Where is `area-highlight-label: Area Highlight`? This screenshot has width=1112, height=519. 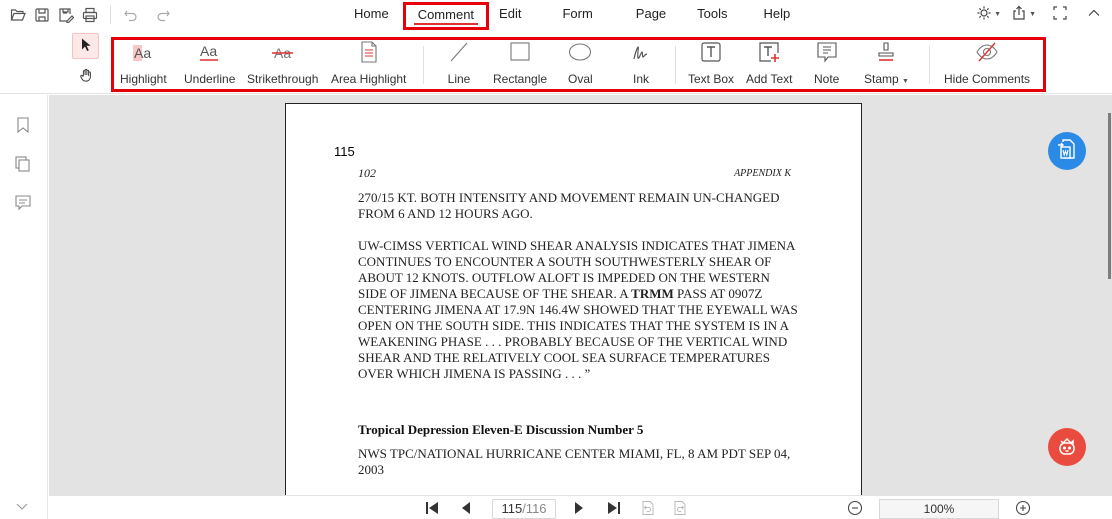 area-highlight-label: Area Highlight is located at coordinates (369, 79).